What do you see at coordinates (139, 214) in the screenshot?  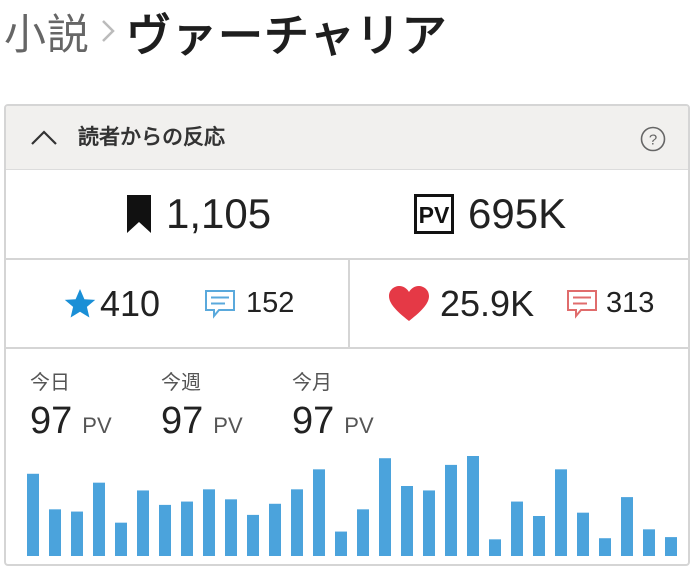 I see `bookmark-icon` at bounding box center [139, 214].